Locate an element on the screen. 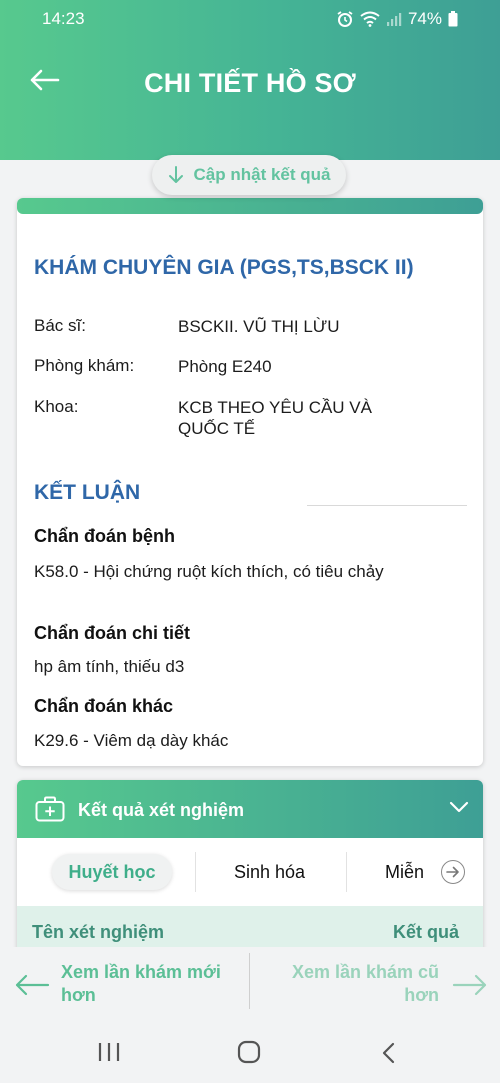 This screenshot has width=500, height=1083. card-accent-strip is located at coordinates (250, 206).